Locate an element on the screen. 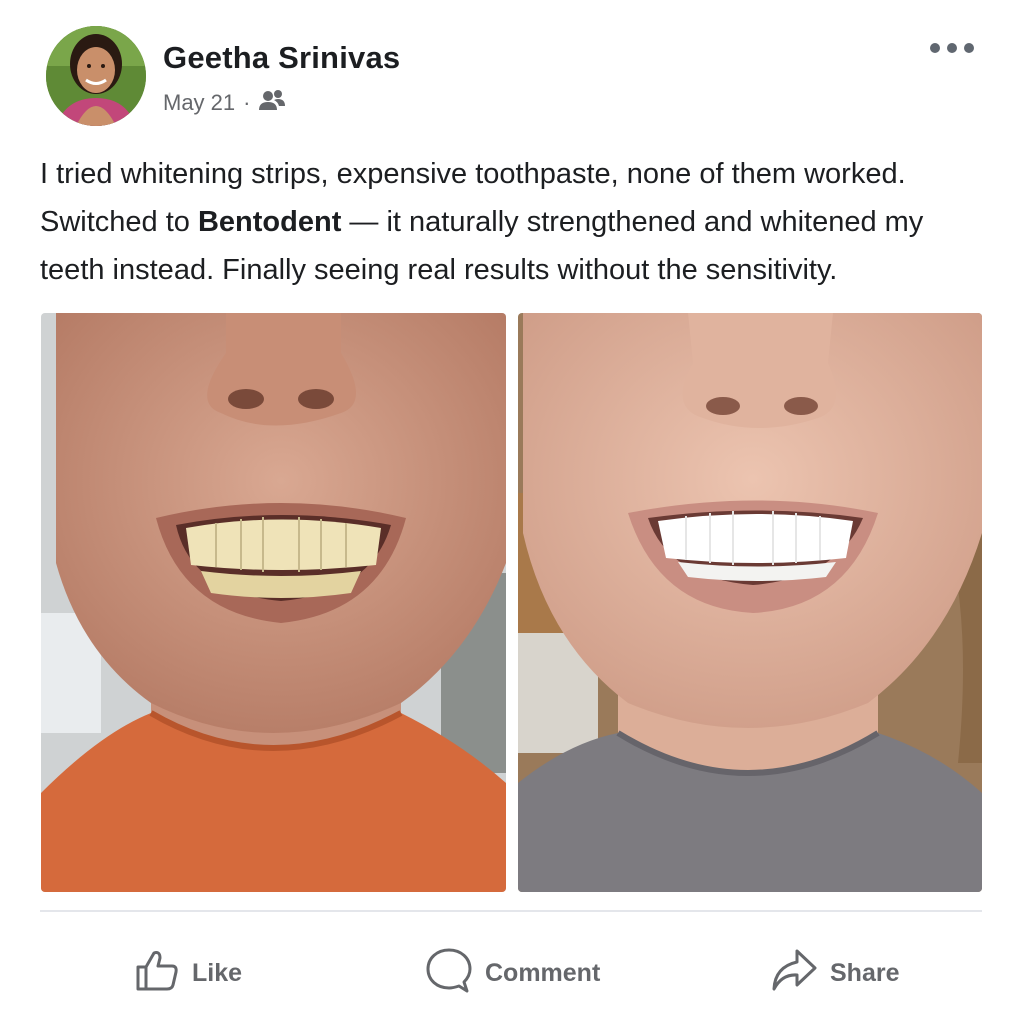 The width and height of the screenshot is (1024, 1024). avatar-image is located at coordinates (96, 76).